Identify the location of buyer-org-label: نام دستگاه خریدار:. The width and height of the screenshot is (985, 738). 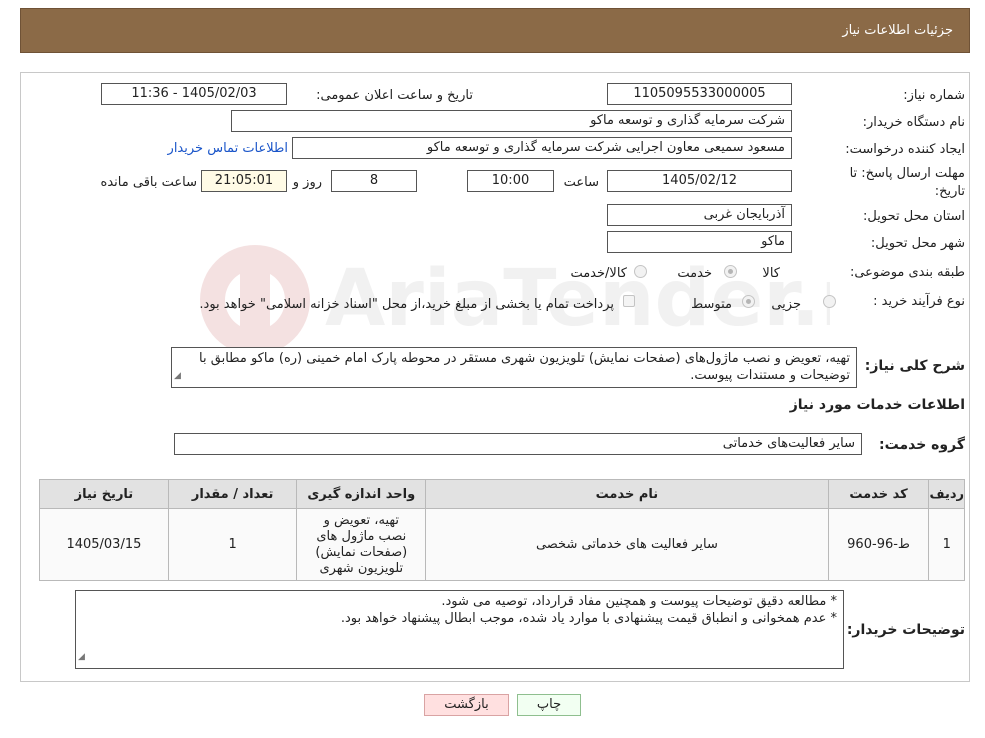
(913, 122).